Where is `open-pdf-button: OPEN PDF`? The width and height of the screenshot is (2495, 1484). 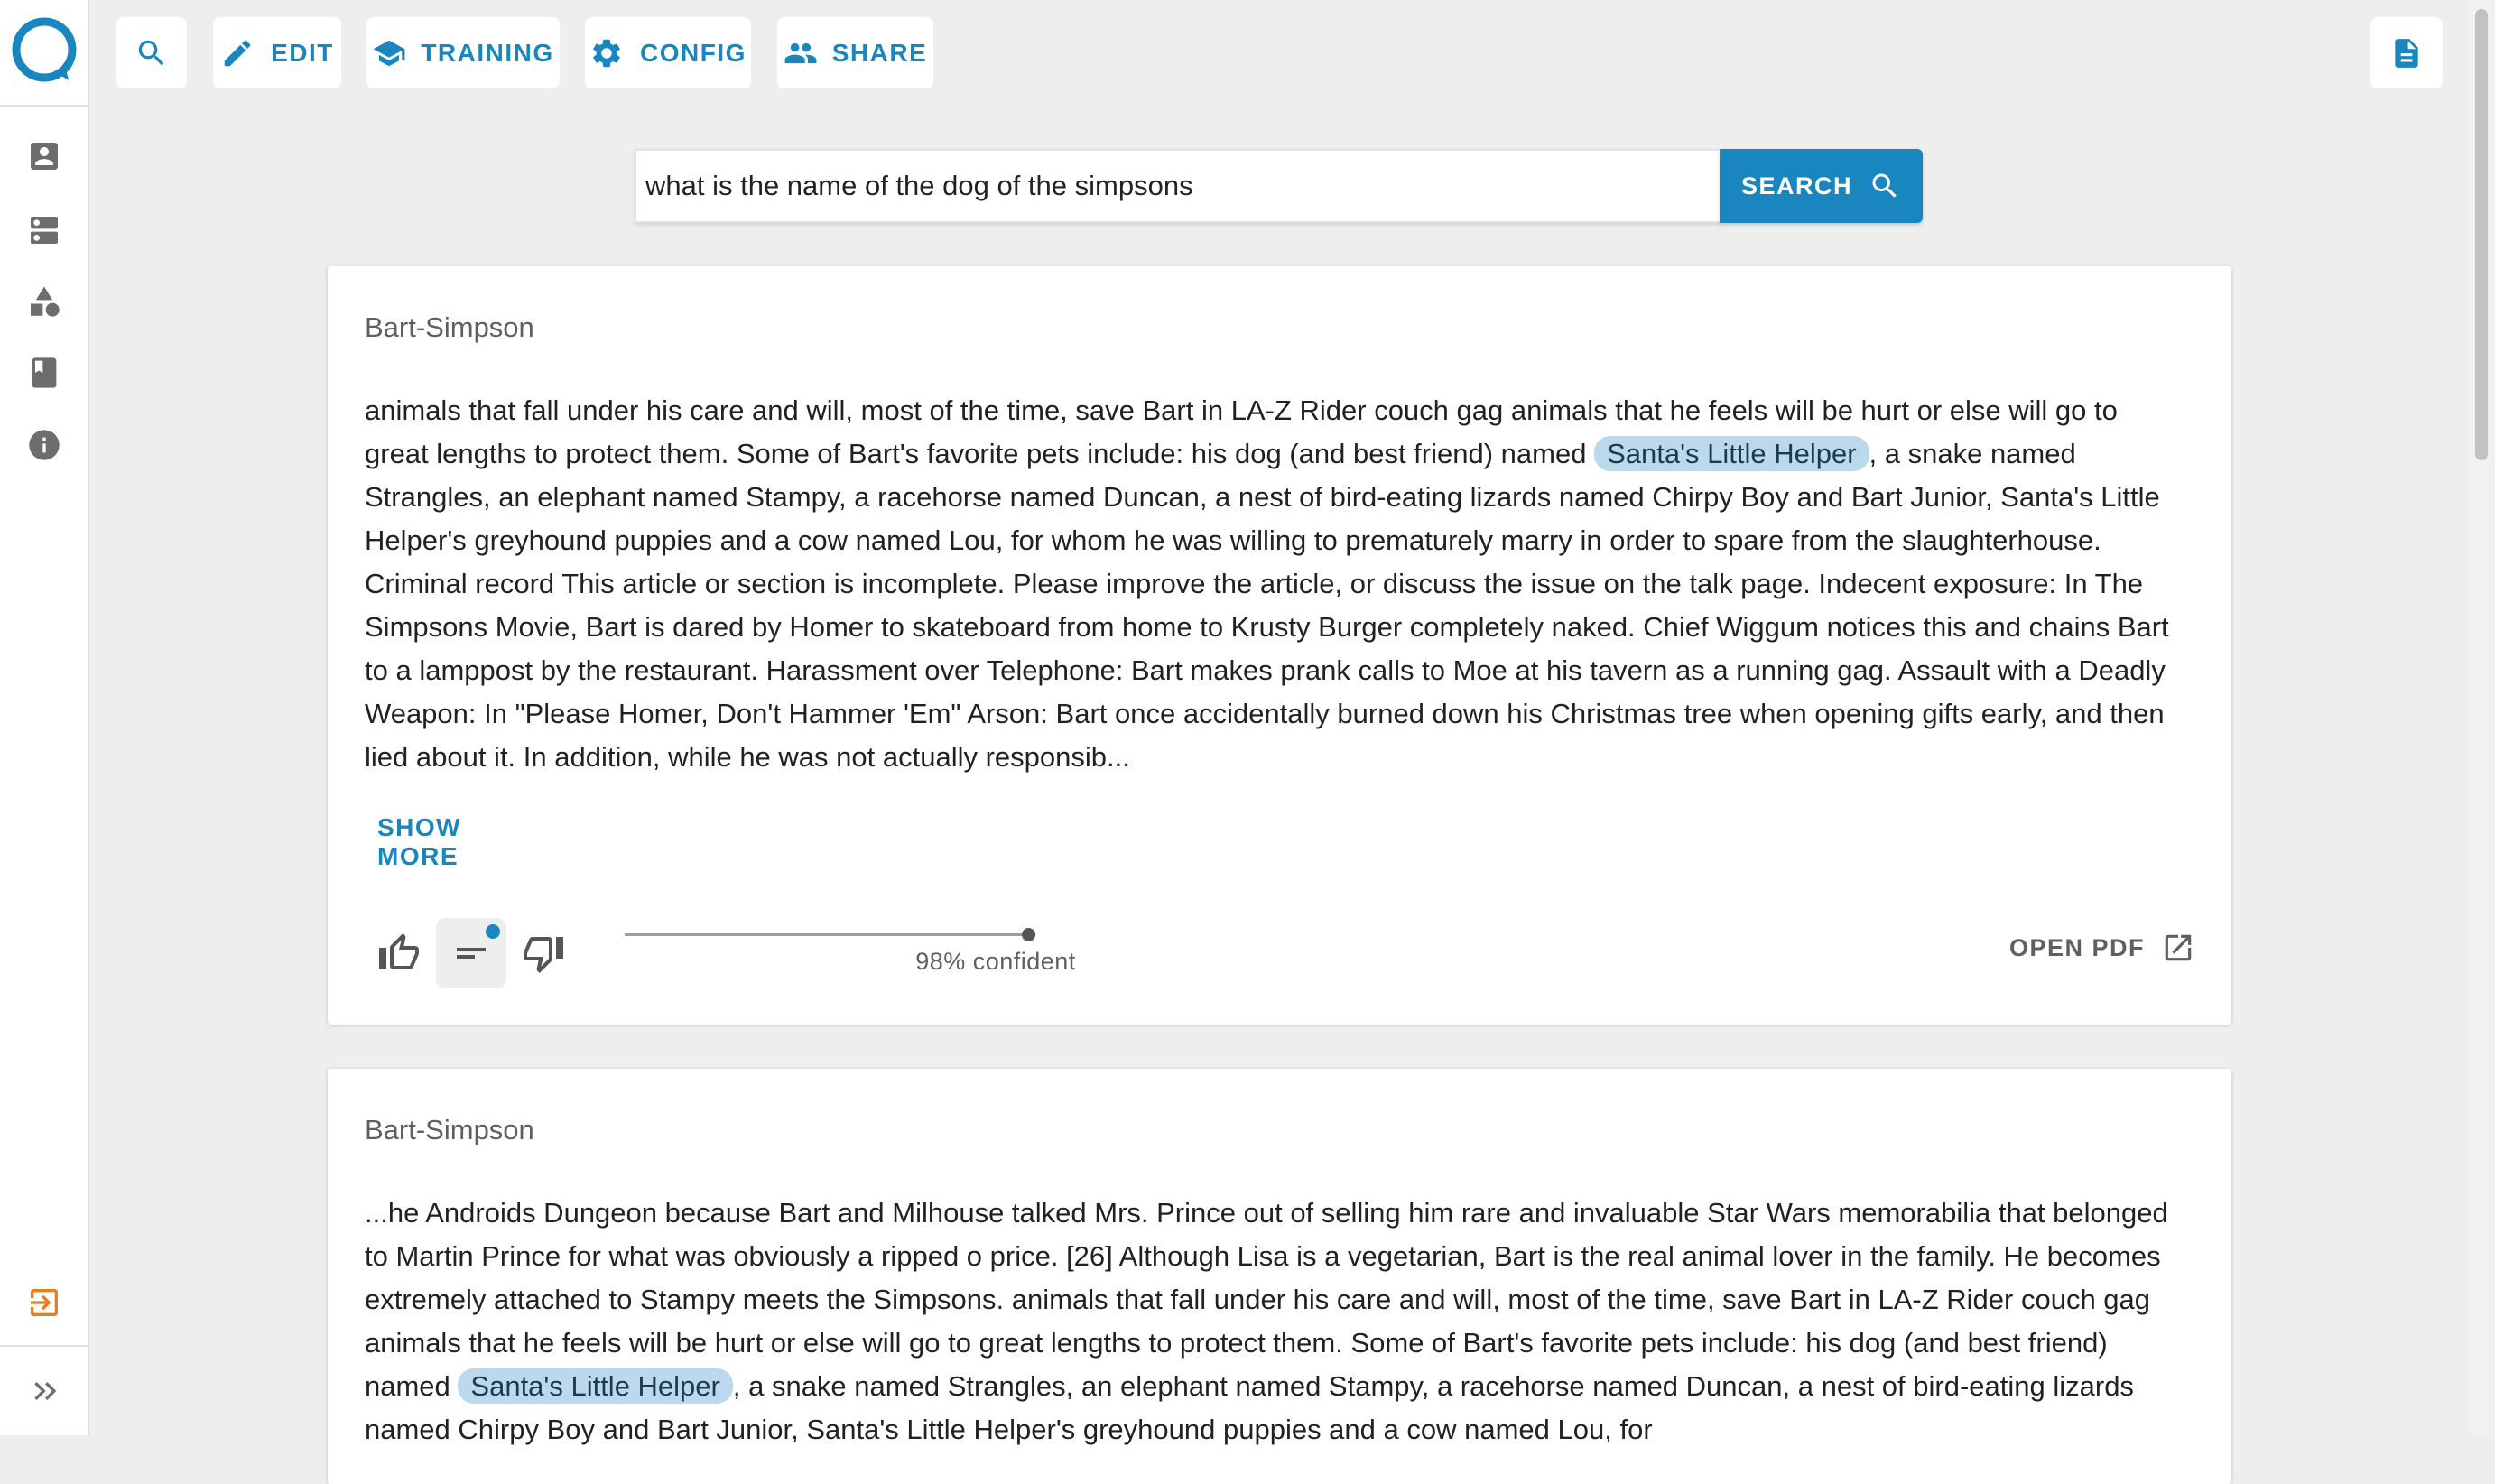 open-pdf-button: OPEN PDF is located at coordinates (2102, 948).